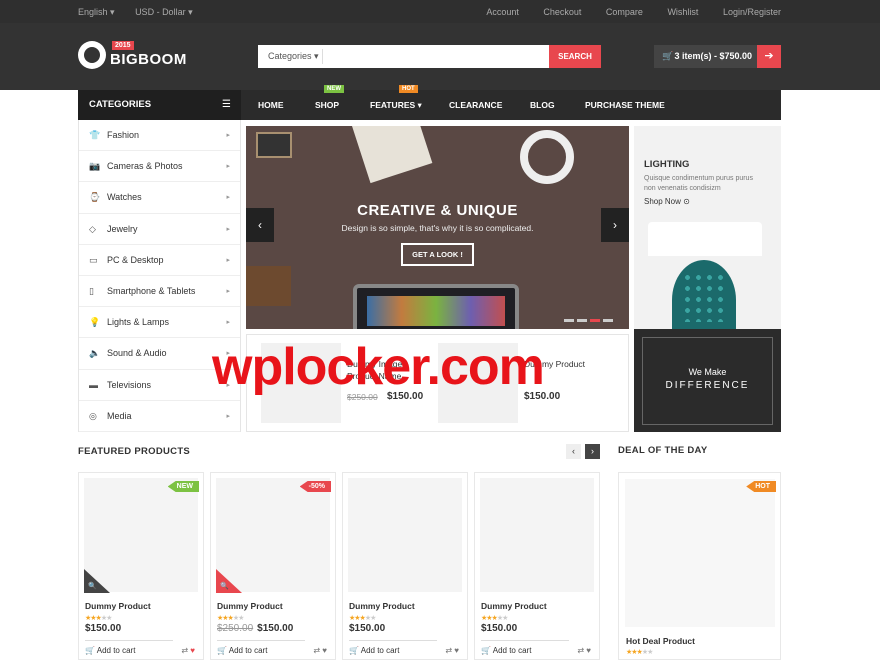  What do you see at coordinates (660, 641) in the screenshot?
I see `deal-product-name: Hot Deal Product` at bounding box center [660, 641].